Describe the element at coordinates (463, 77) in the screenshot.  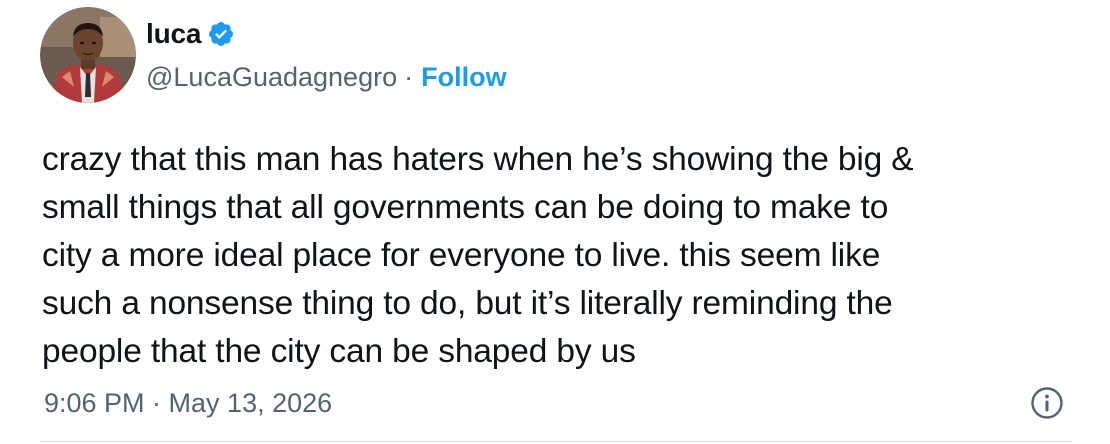
I see `follow-button: Follow` at that location.